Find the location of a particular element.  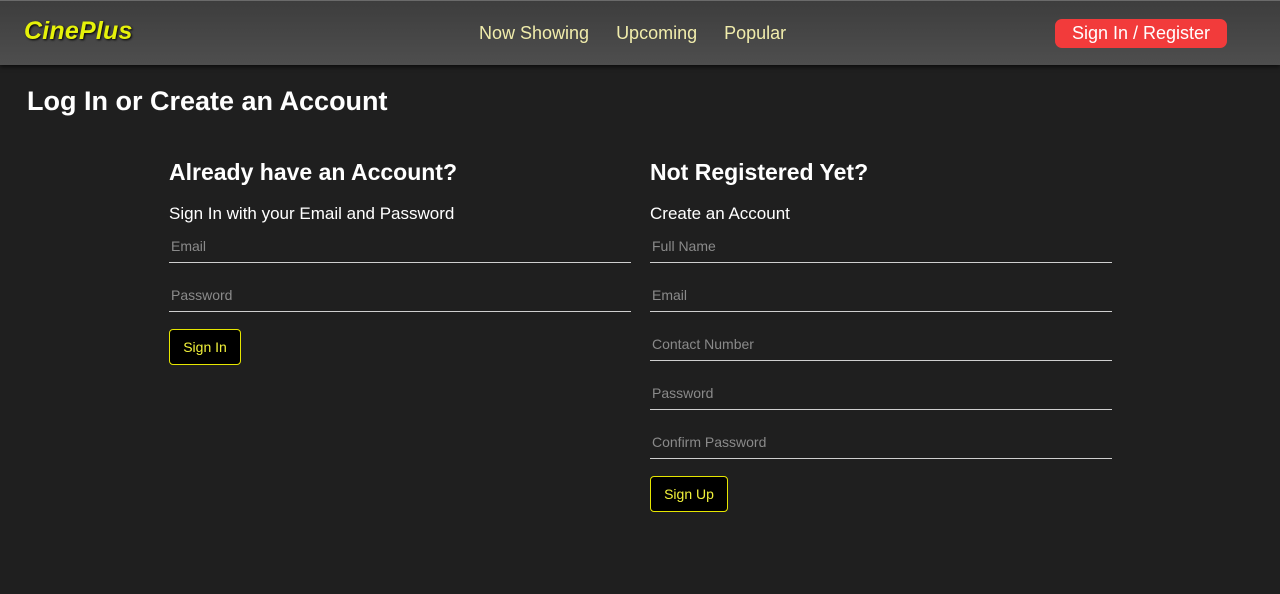

sign-in-button: Sign In is located at coordinates (205, 347).